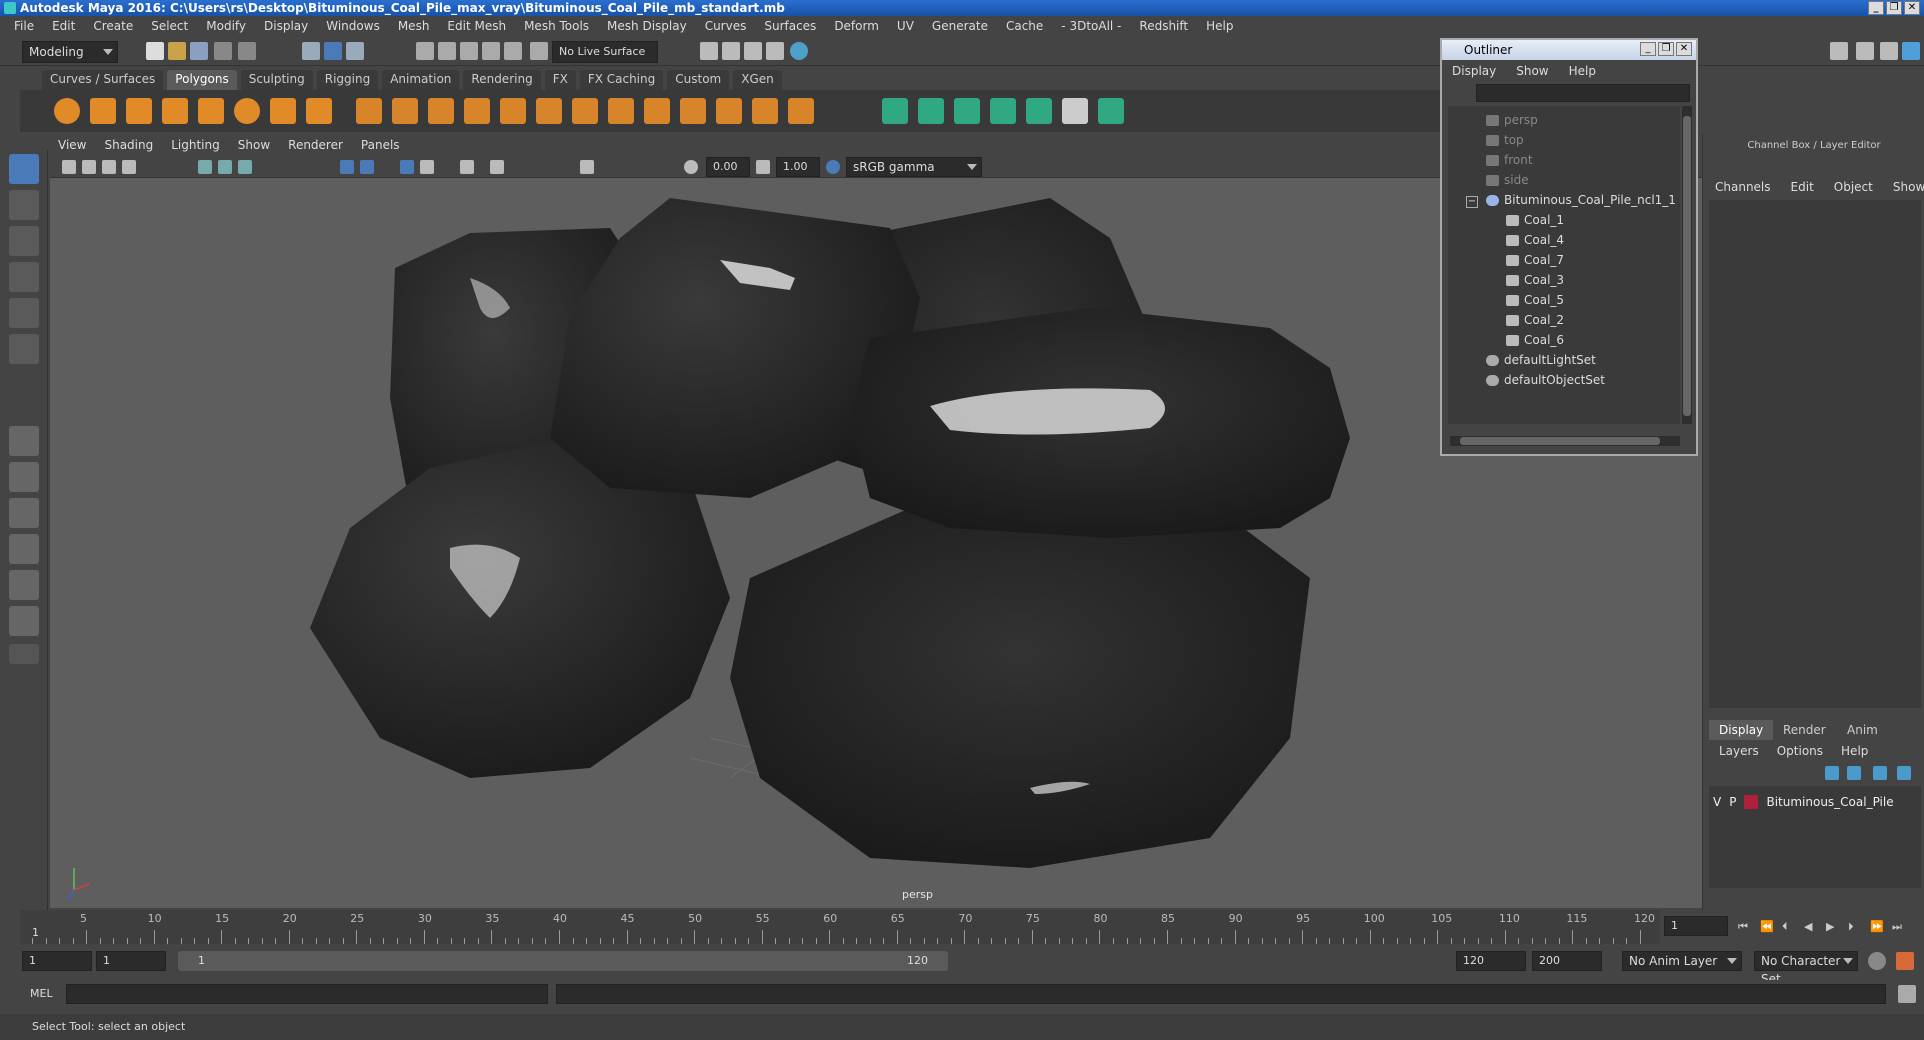 The height and width of the screenshot is (1040, 1924). I want to click on play-backward-icon: ◀, so click(1808, 926).